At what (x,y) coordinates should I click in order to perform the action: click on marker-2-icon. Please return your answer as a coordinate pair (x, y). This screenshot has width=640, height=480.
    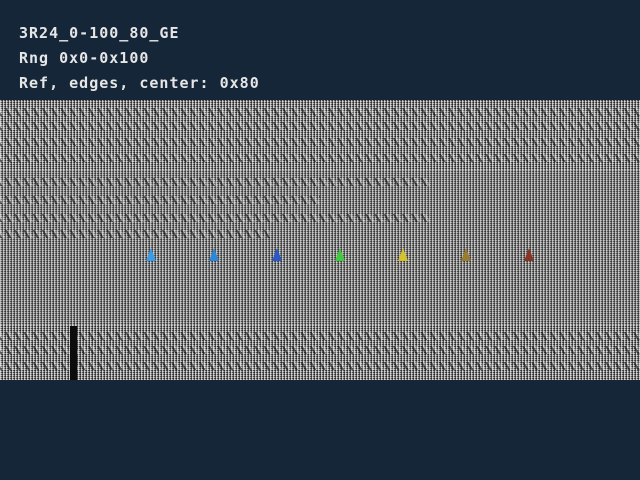
    Looking at the image, I should click on (214, 254).